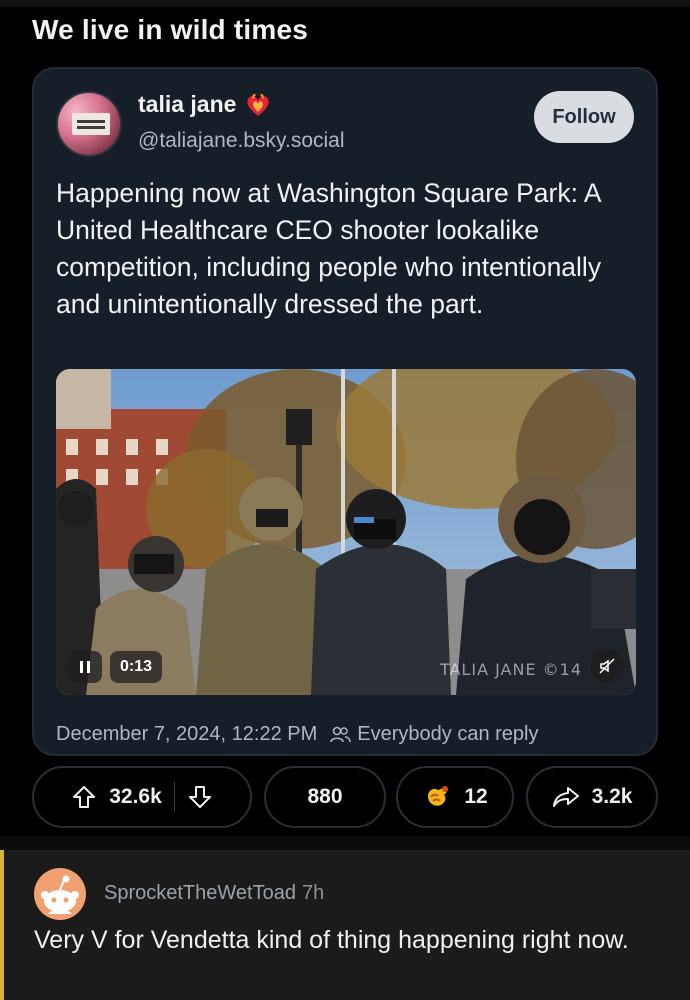  I want to click on snoo-avatar-icon, so click(60, 894).